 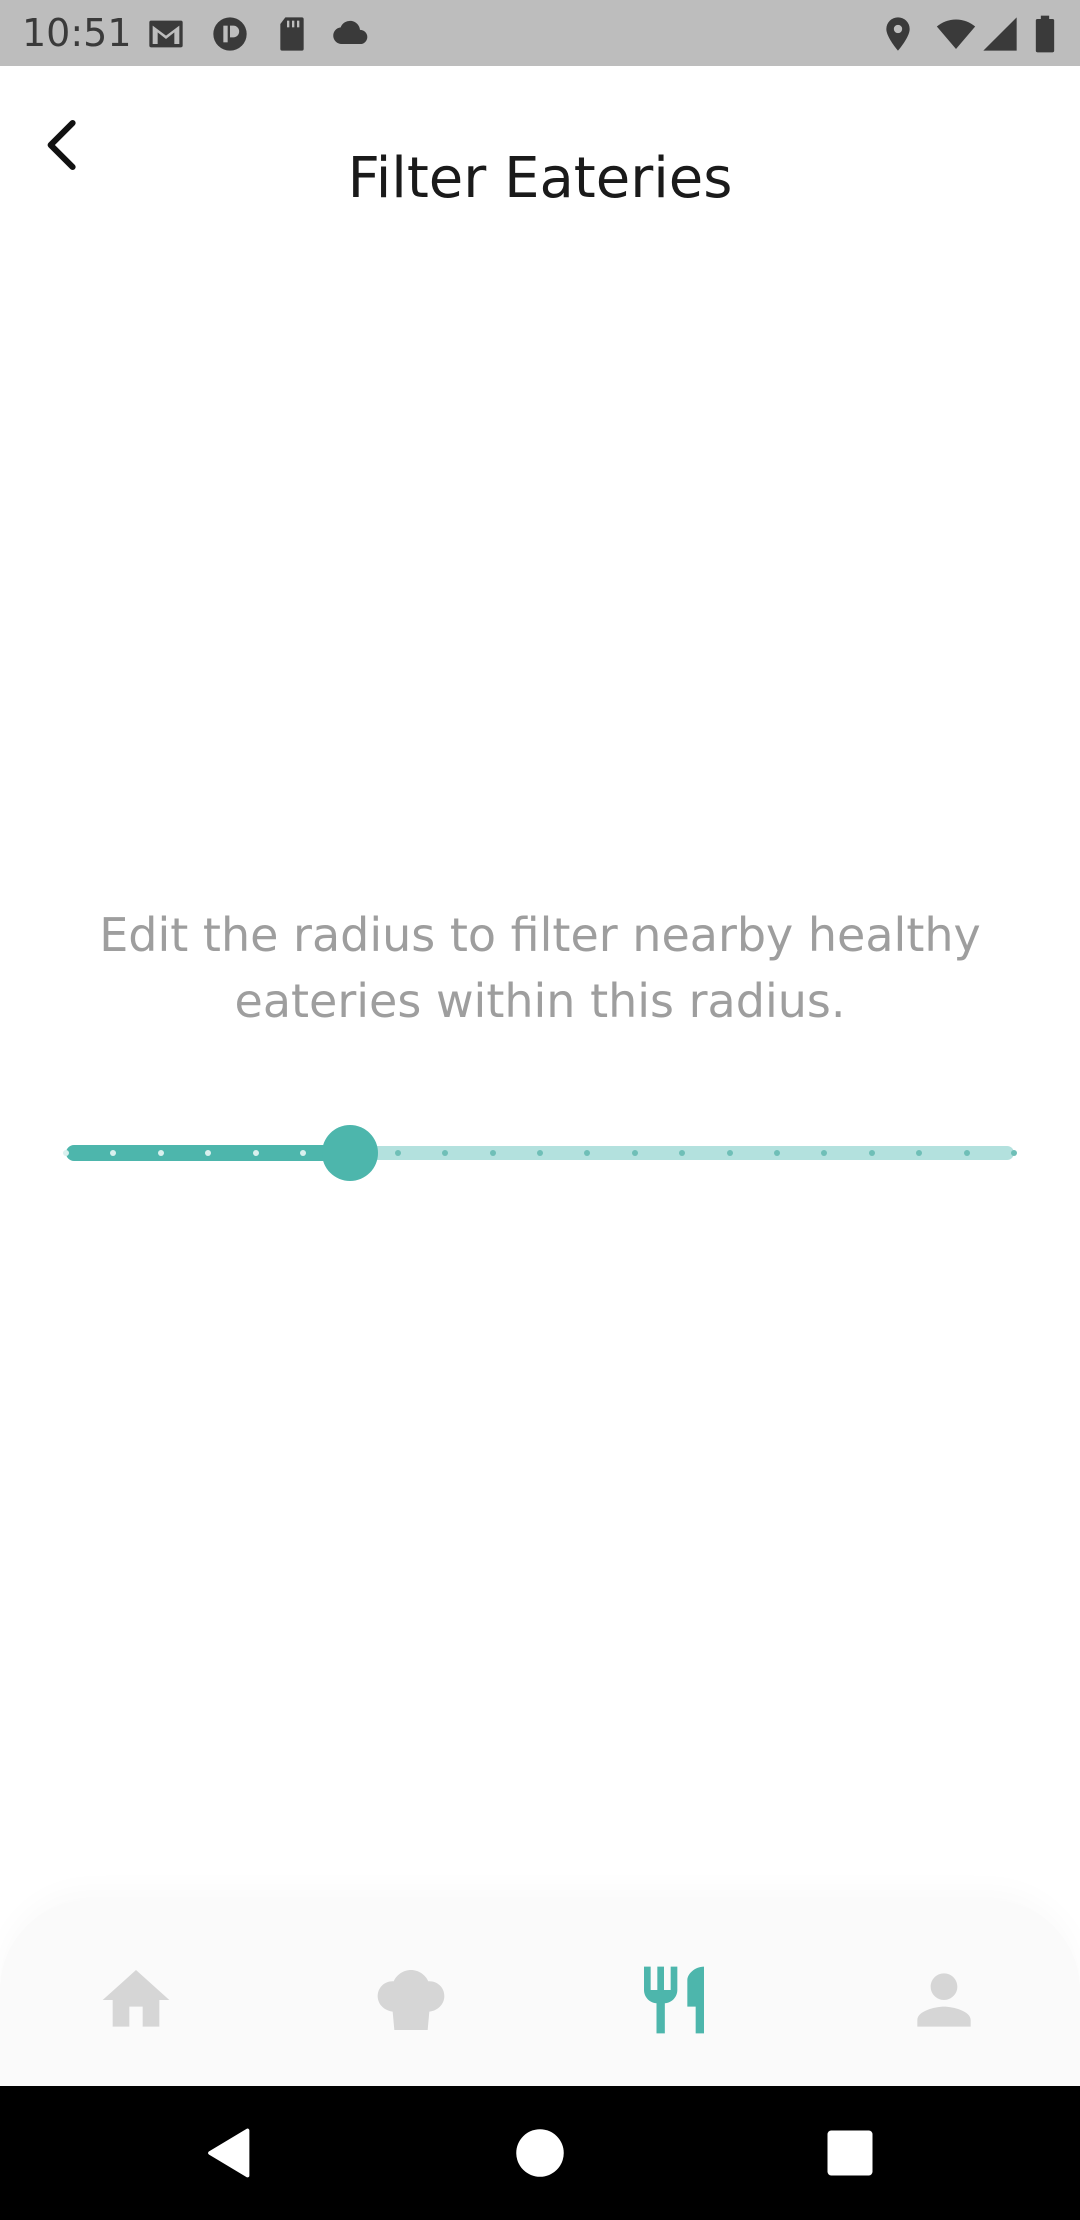 I want to click on fork-knife-icon, so click(x=674, y=2000).